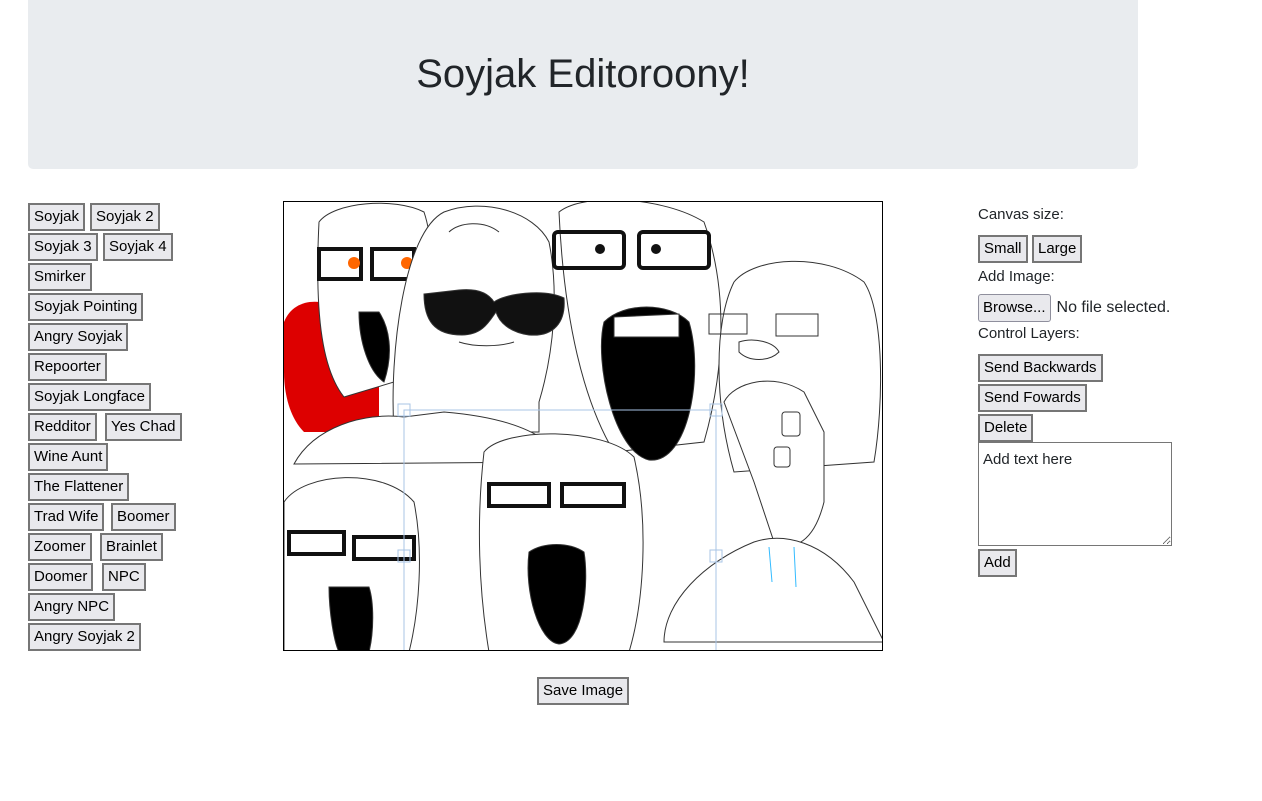 The height and width of the screenshot is (801, 1262). What do you see at coordinates (1032, 398) in the screenshot?
I see `send-forwards-button: Send Fowards` at bounding box center [1032, 398].